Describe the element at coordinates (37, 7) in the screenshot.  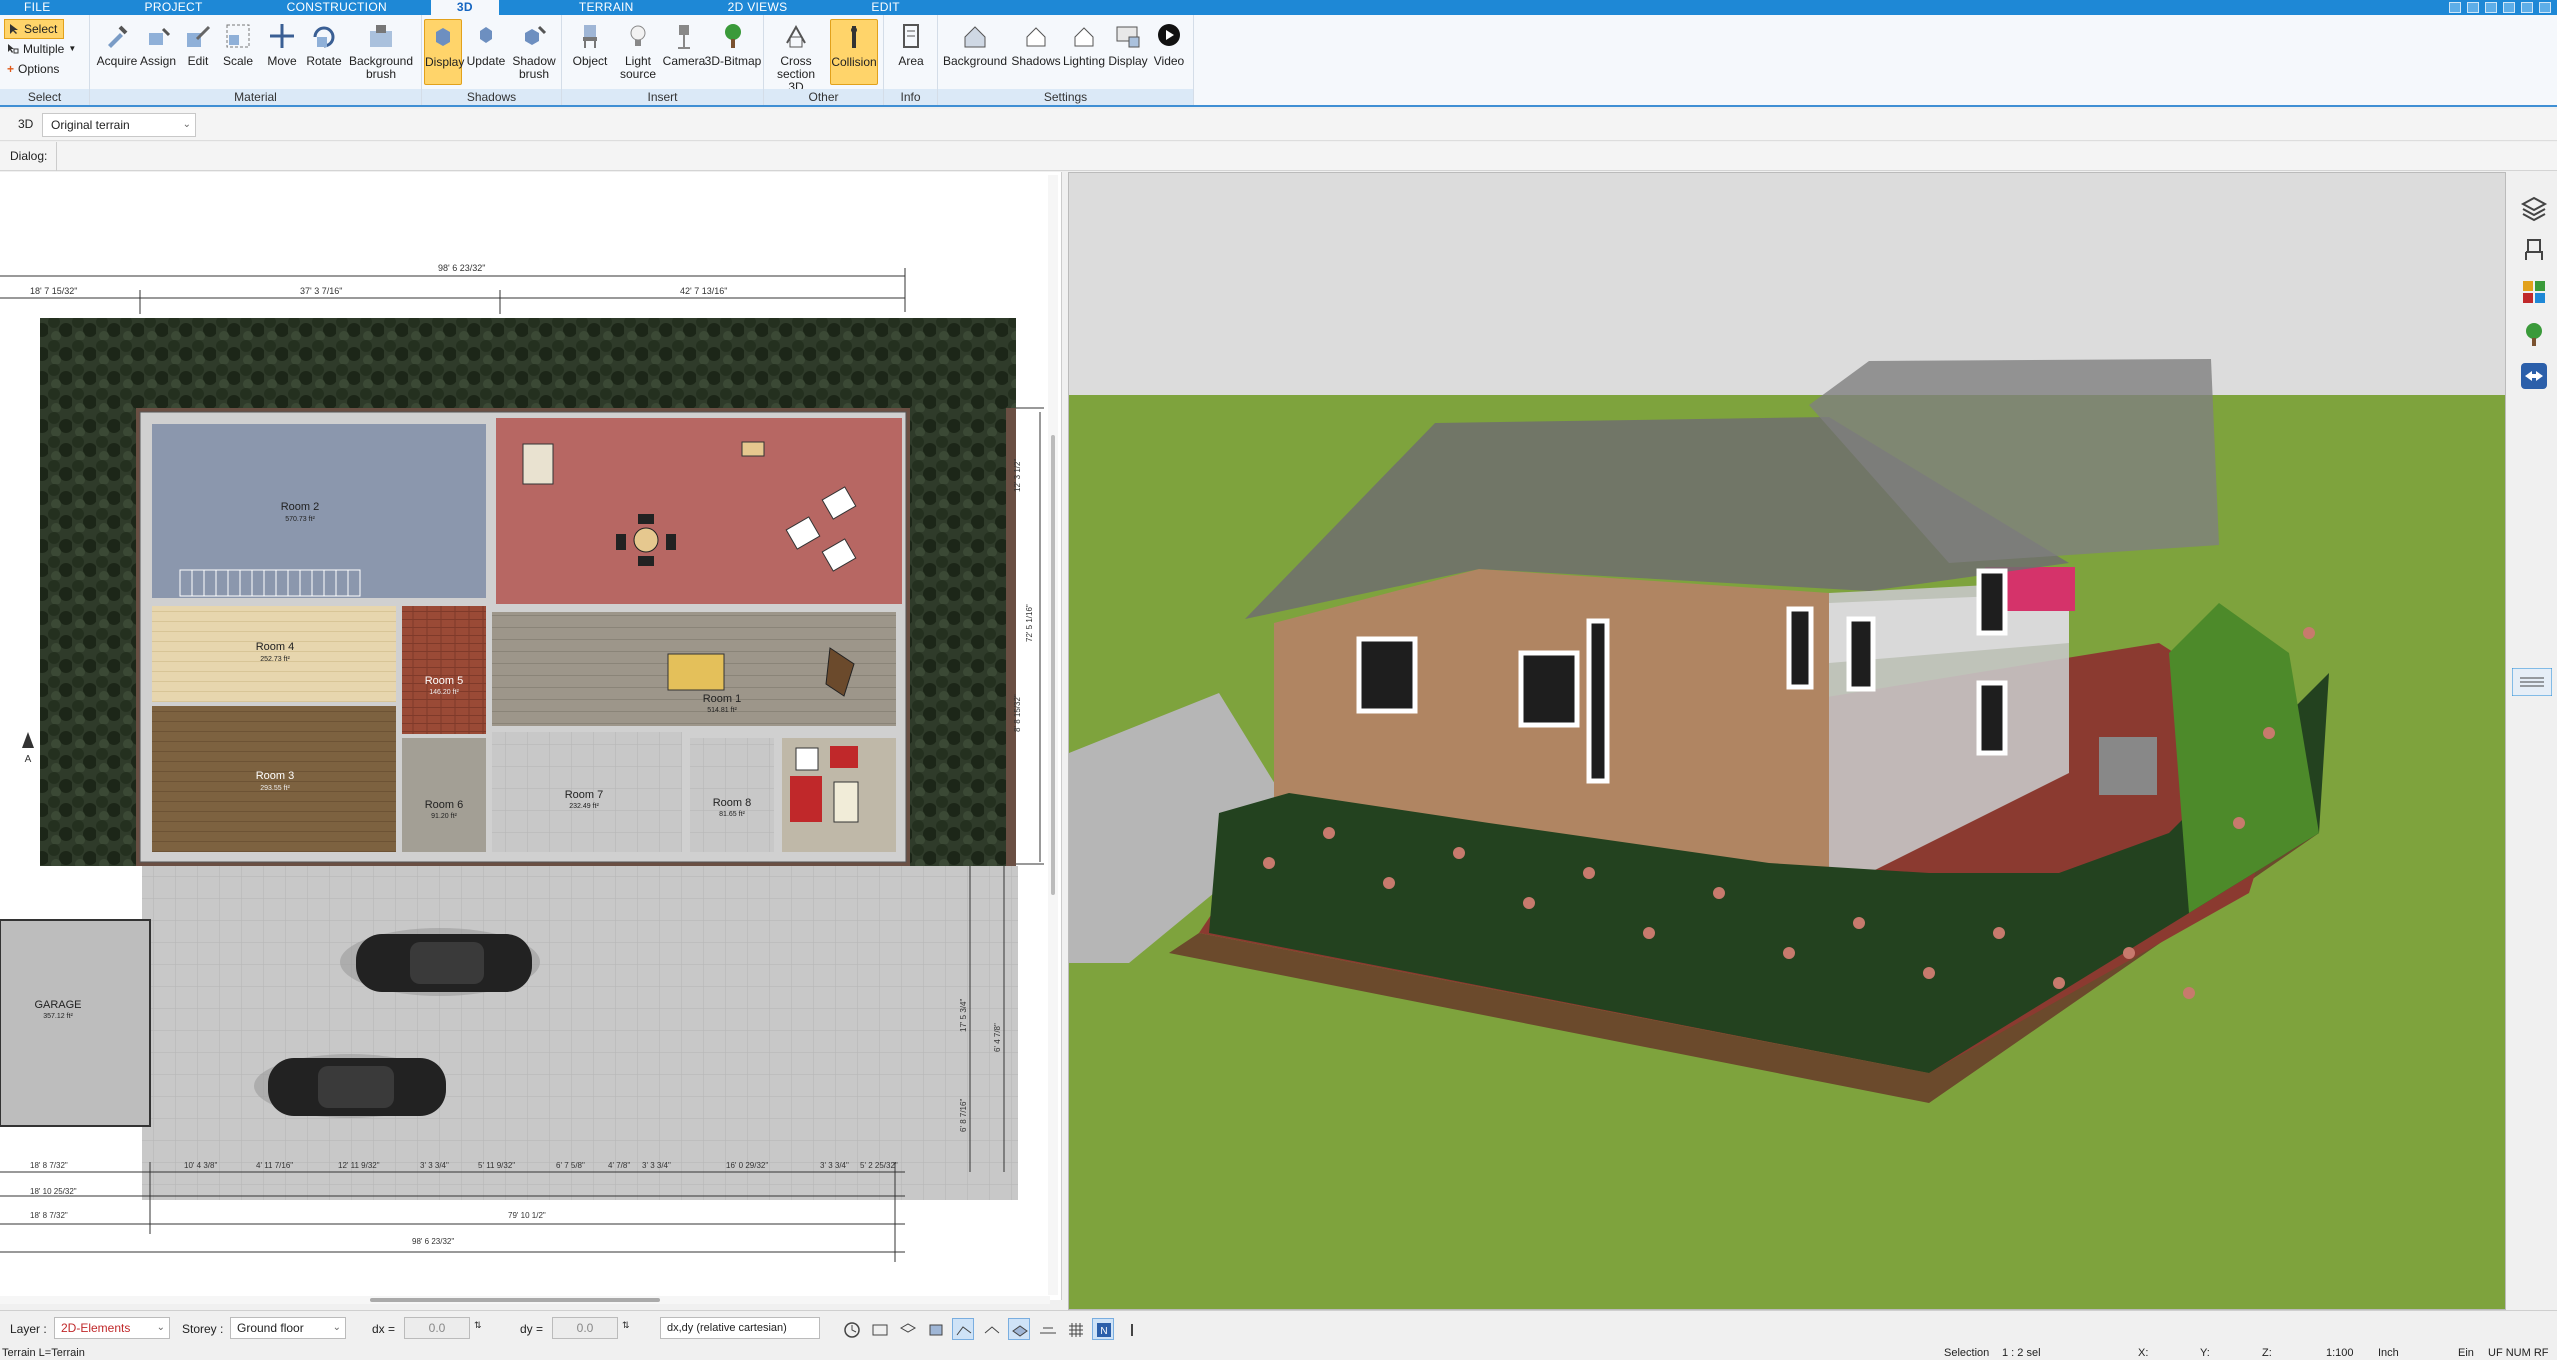
I see `tab-file: FILE` at that location.